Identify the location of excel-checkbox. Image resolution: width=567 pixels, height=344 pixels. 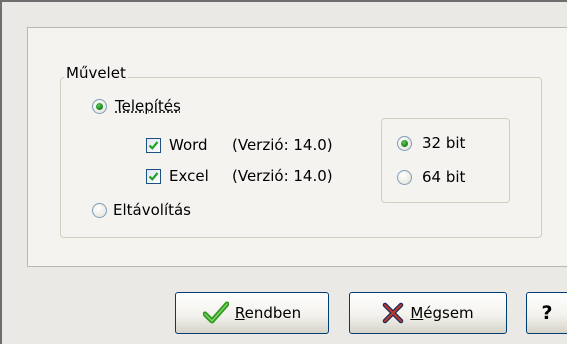
(153, 176).